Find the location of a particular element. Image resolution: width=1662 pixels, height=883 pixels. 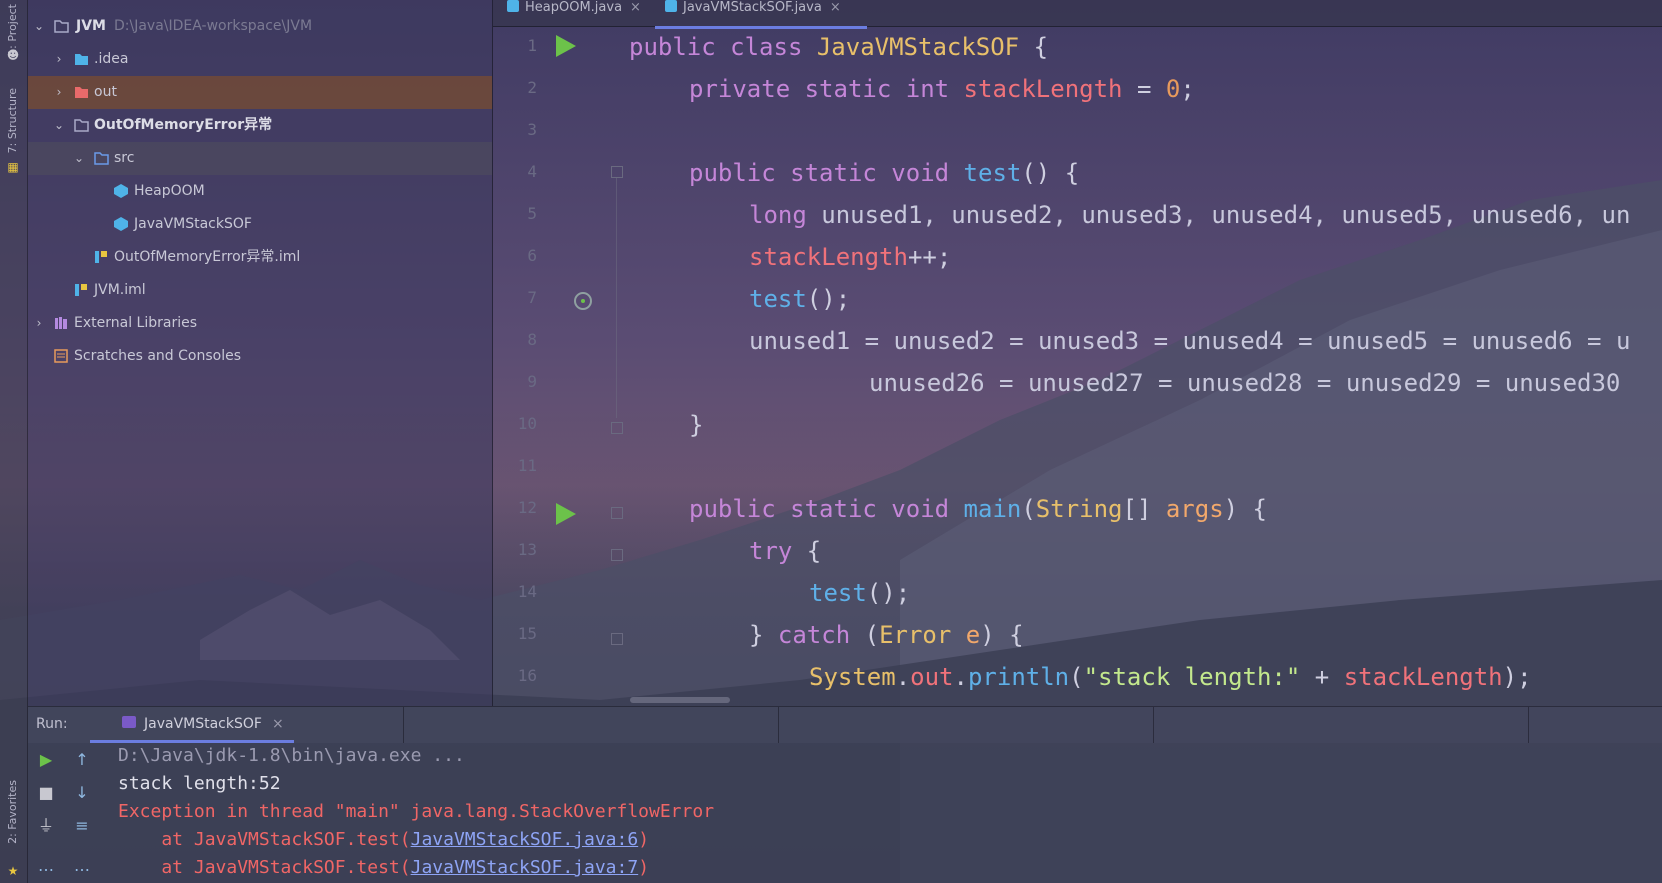

line-number: 1 is located at coordinates (532, 45).